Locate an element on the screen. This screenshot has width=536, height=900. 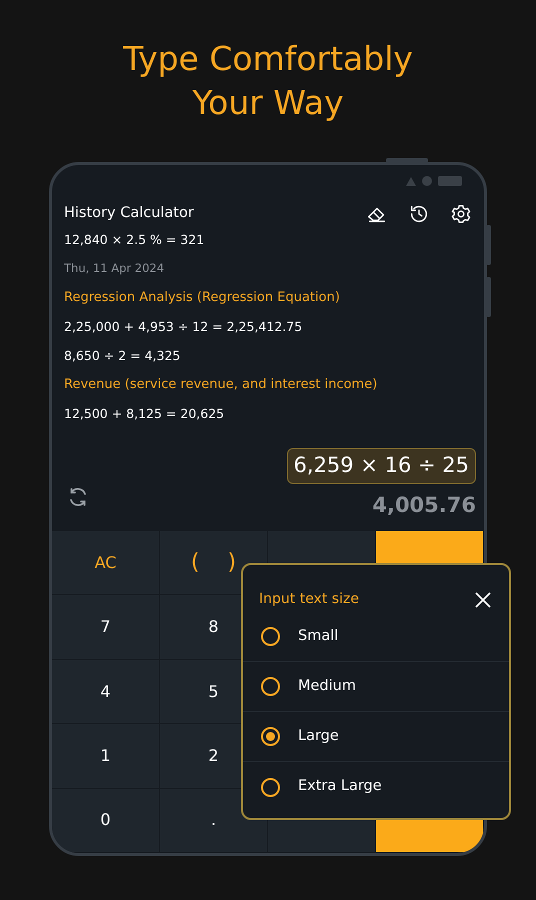
option-label: Small is located at coordinates (318, 636).